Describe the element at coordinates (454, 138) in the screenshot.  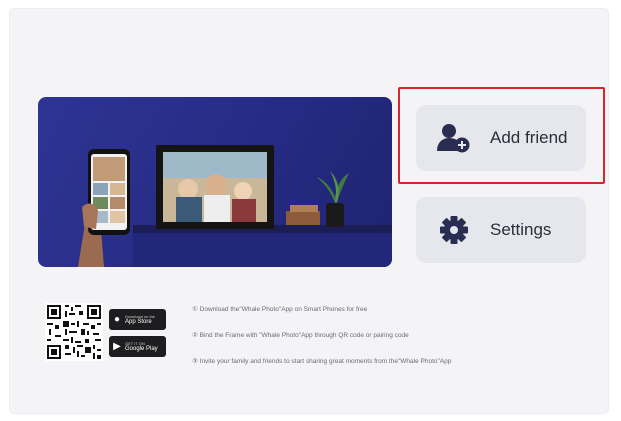
I see `add-person-icon` at that location.